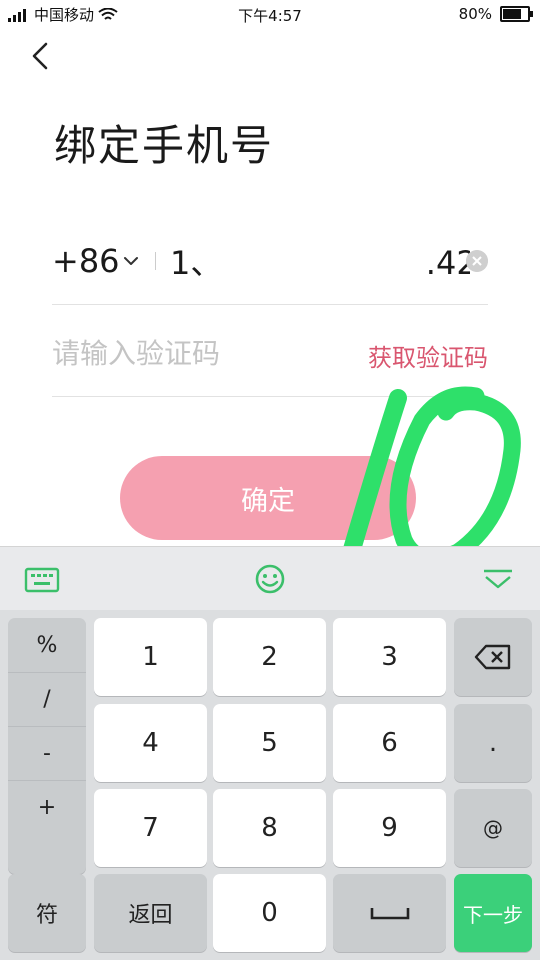 This screenshot has width=540, height=960. I want to click on back-button, so click(44, 58).